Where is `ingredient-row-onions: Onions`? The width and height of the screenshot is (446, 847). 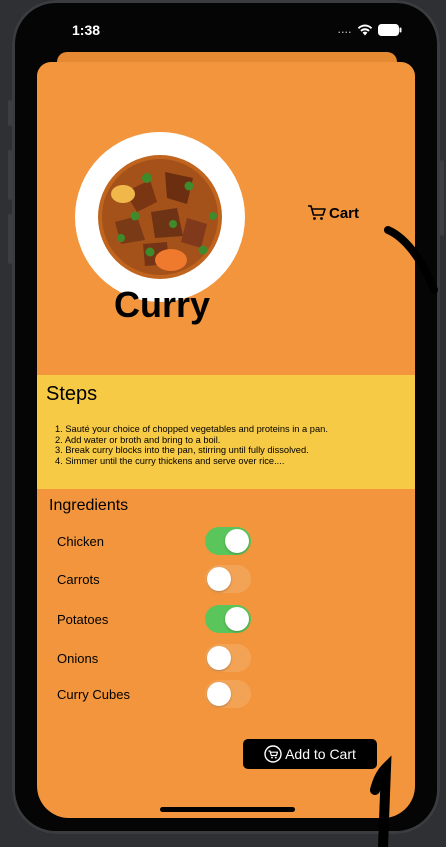
ingredient-row-onions: Onions is located at coordinates (226, 659).